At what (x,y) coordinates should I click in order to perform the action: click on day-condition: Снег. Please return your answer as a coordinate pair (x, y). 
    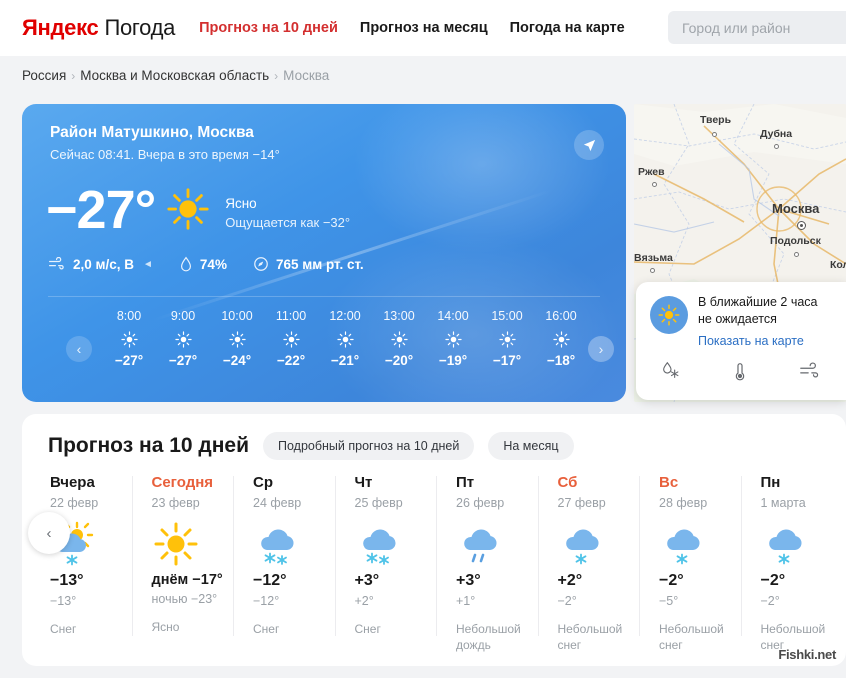
    Looking at the image, I should click on (266, 629).